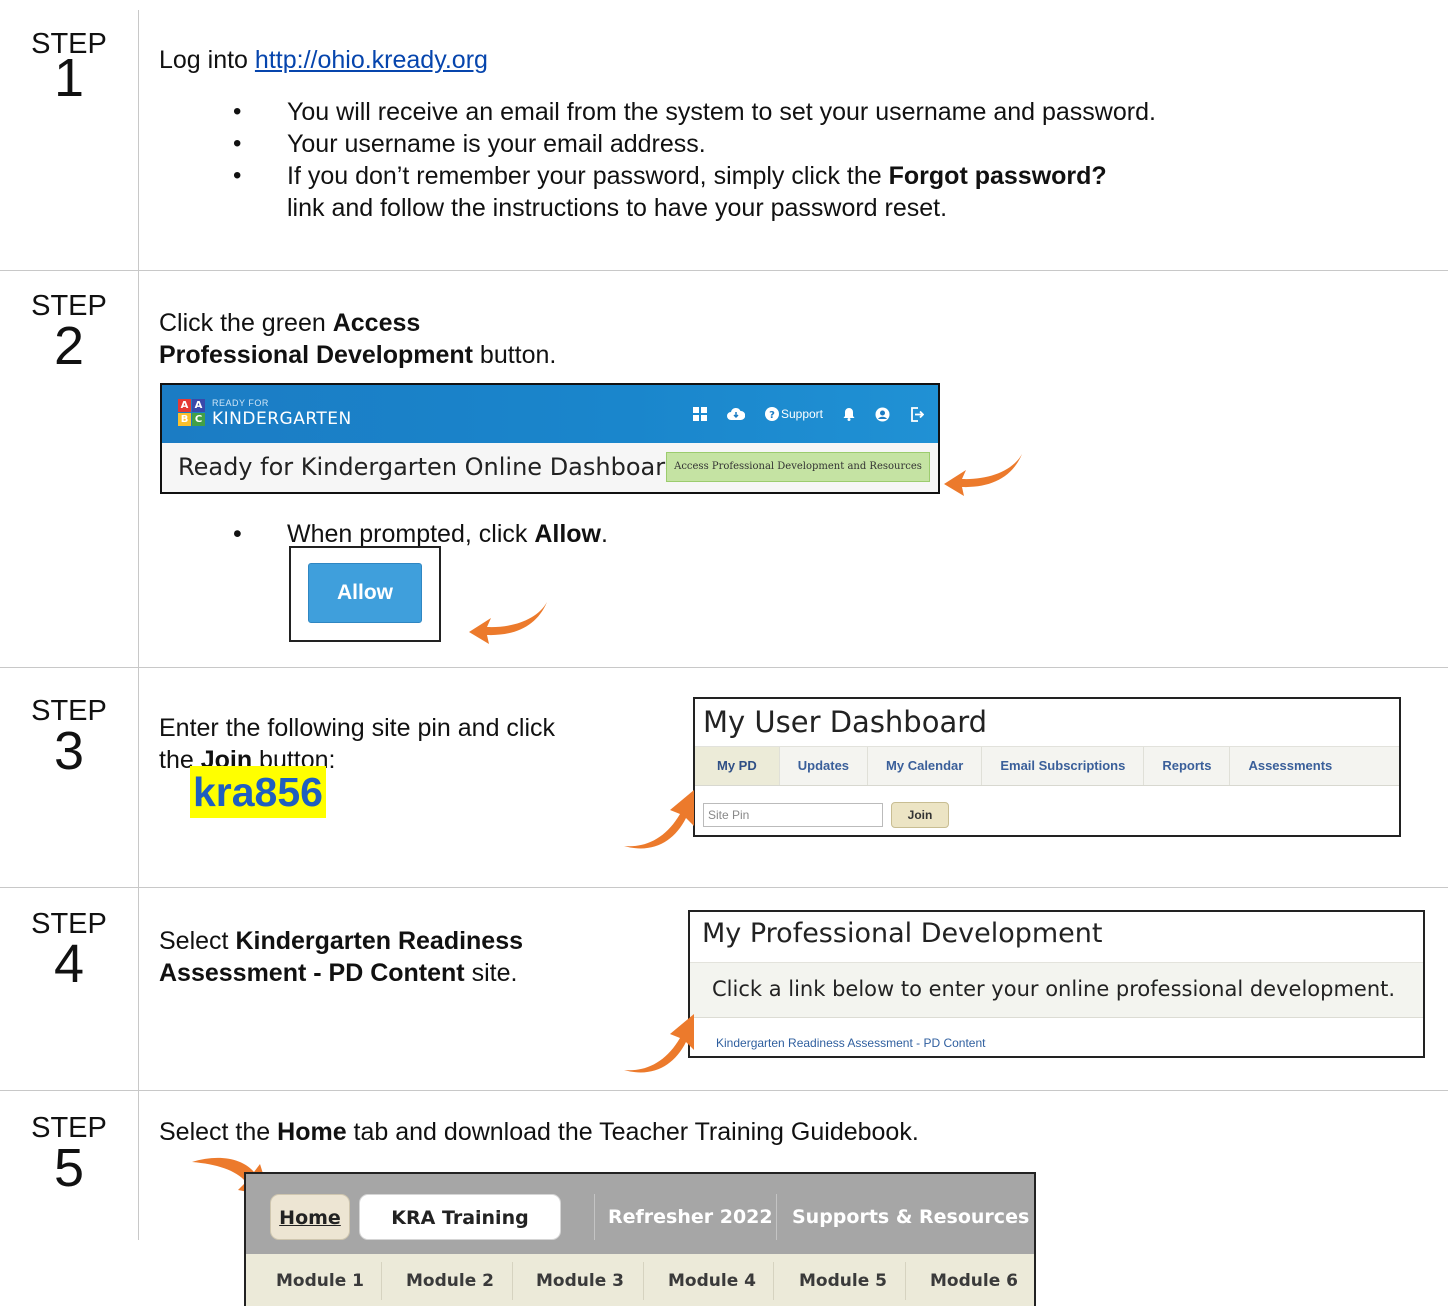  What do you see at coordinates (699, 414) in the screenshot?
I see `dashboard-icon` at bounding box center [699, 414].